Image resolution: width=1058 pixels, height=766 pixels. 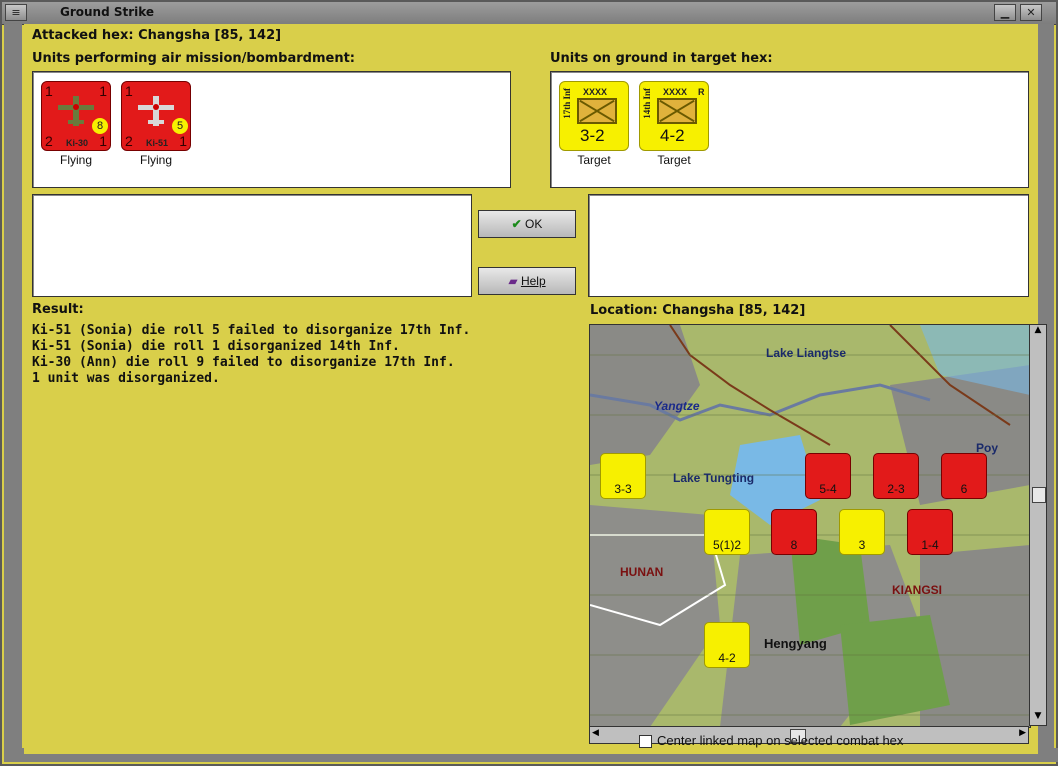 I want to click on map-unit: 5-4, so click(x=828, y=476).